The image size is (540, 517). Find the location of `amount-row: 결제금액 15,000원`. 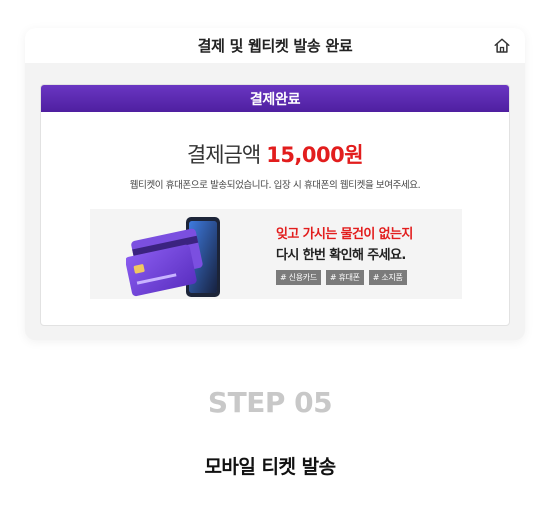

amount-row: 결제금액 15,000원 is located at coordinates (275, 154).